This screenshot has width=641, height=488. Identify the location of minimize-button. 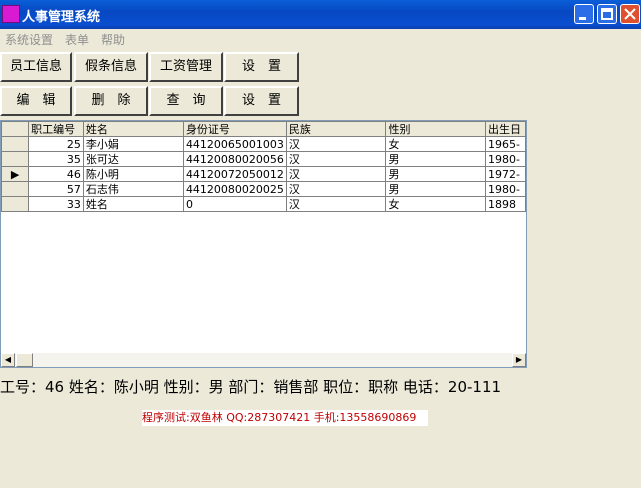
(584, 14).